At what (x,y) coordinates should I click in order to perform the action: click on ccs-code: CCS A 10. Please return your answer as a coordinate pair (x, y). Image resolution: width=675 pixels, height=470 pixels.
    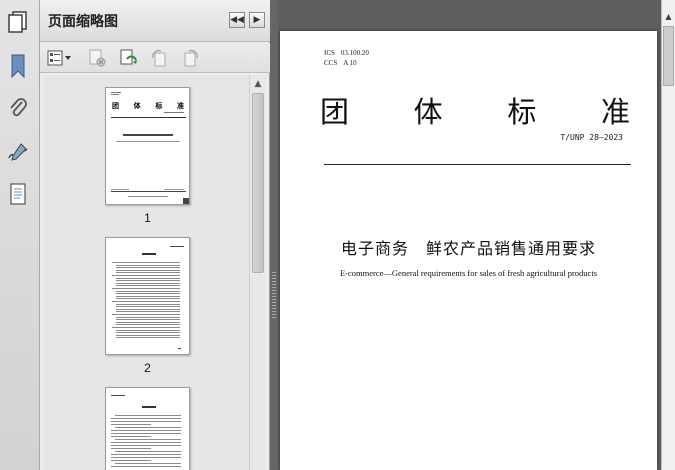
    Looking at the image, I should click on (340, 63).